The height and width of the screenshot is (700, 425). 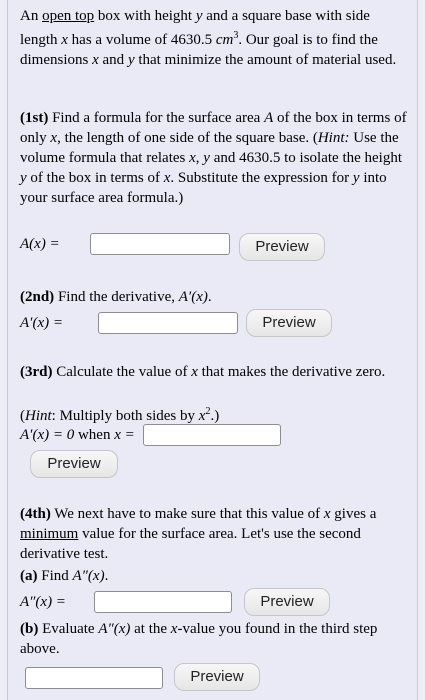 I want to click on step2-preview-button: Preview, so click(x=289, y=323).